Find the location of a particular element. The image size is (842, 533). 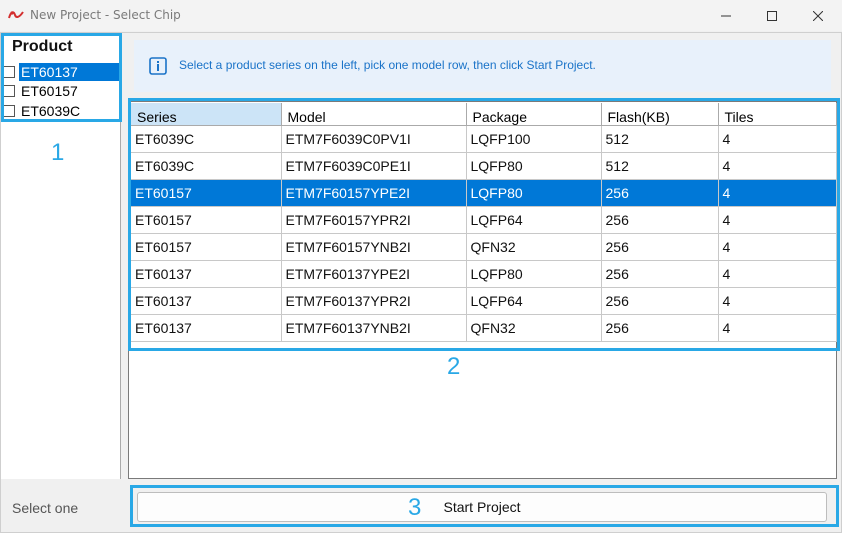

annotation-number-2: 2 is located at coordinates (454, 366).